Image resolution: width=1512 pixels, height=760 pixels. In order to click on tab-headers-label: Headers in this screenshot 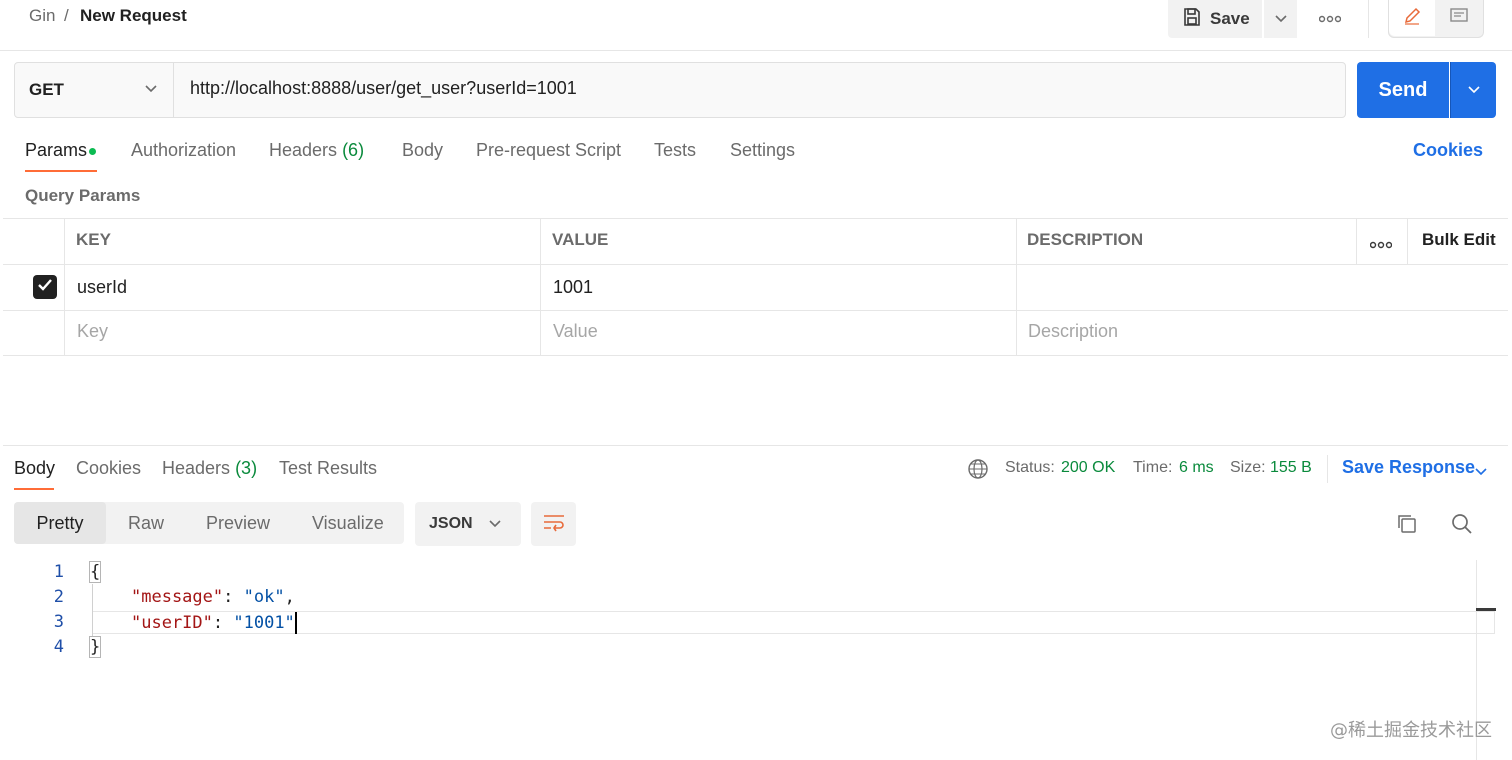, I will do `click(303, 150)`.